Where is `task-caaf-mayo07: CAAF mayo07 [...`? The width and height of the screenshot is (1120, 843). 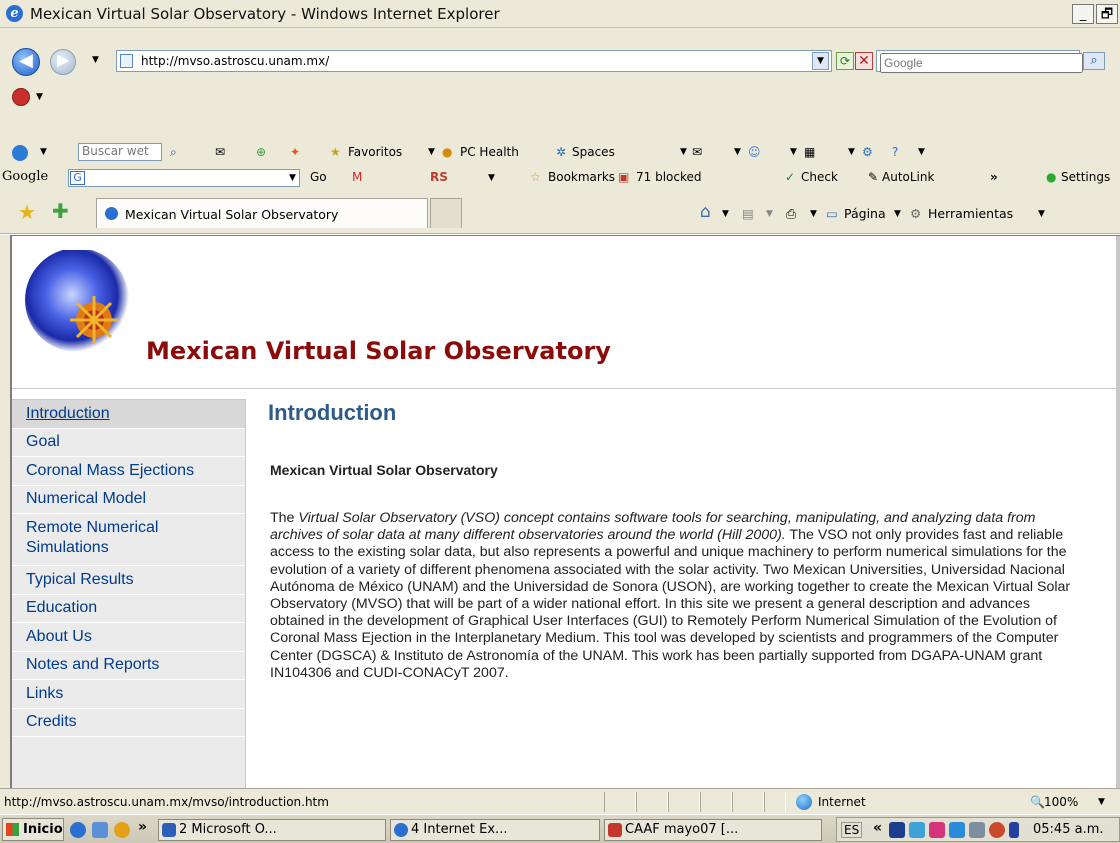
task-caaf-mayo07: CAAF mayo07 [... is located at coordinates (713, 830).